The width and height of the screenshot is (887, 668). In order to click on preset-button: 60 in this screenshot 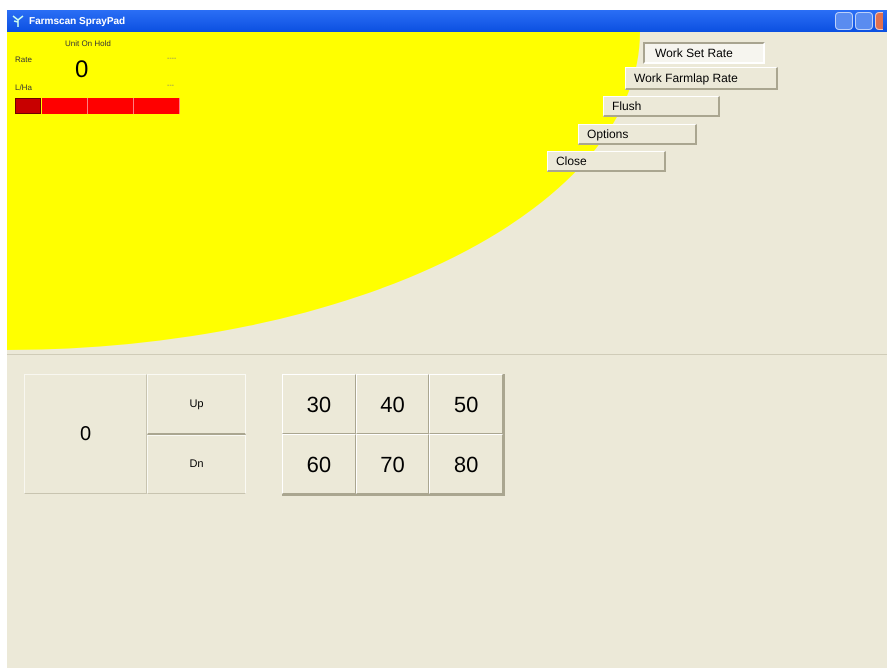, I will do `click(319, 464)`.